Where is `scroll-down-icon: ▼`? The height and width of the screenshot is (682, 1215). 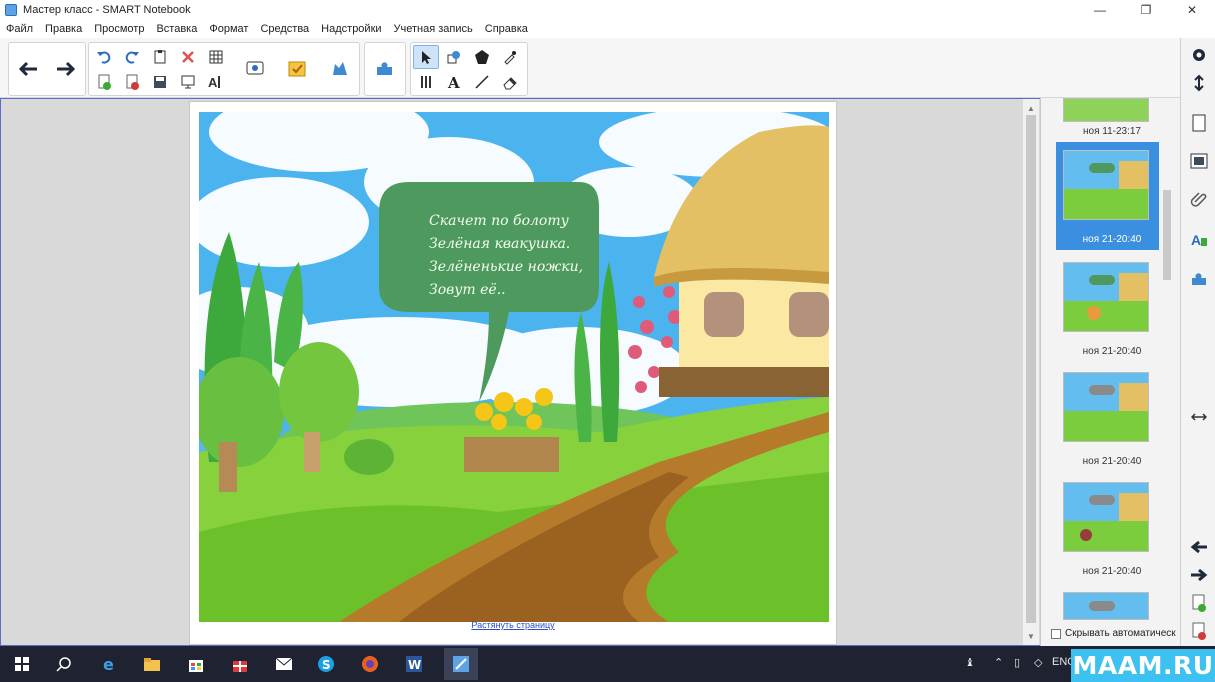 scroll-down-icon: ▼ is located at coordinates (1031, 636).